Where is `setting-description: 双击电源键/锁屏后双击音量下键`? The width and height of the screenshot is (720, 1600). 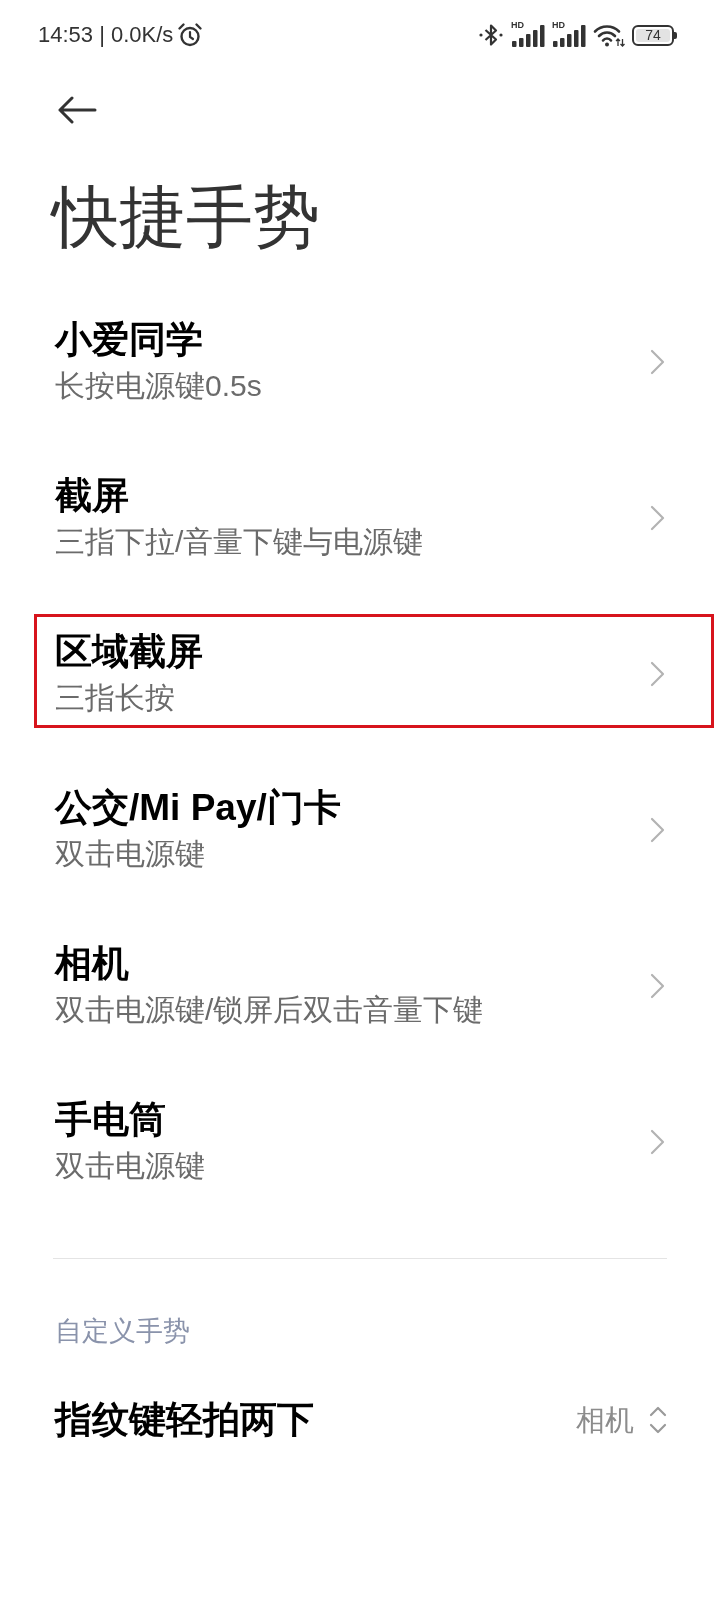
setting-description: 双击电源键/锁屏后双击音量下键 is located at coordinates (269, 1010).